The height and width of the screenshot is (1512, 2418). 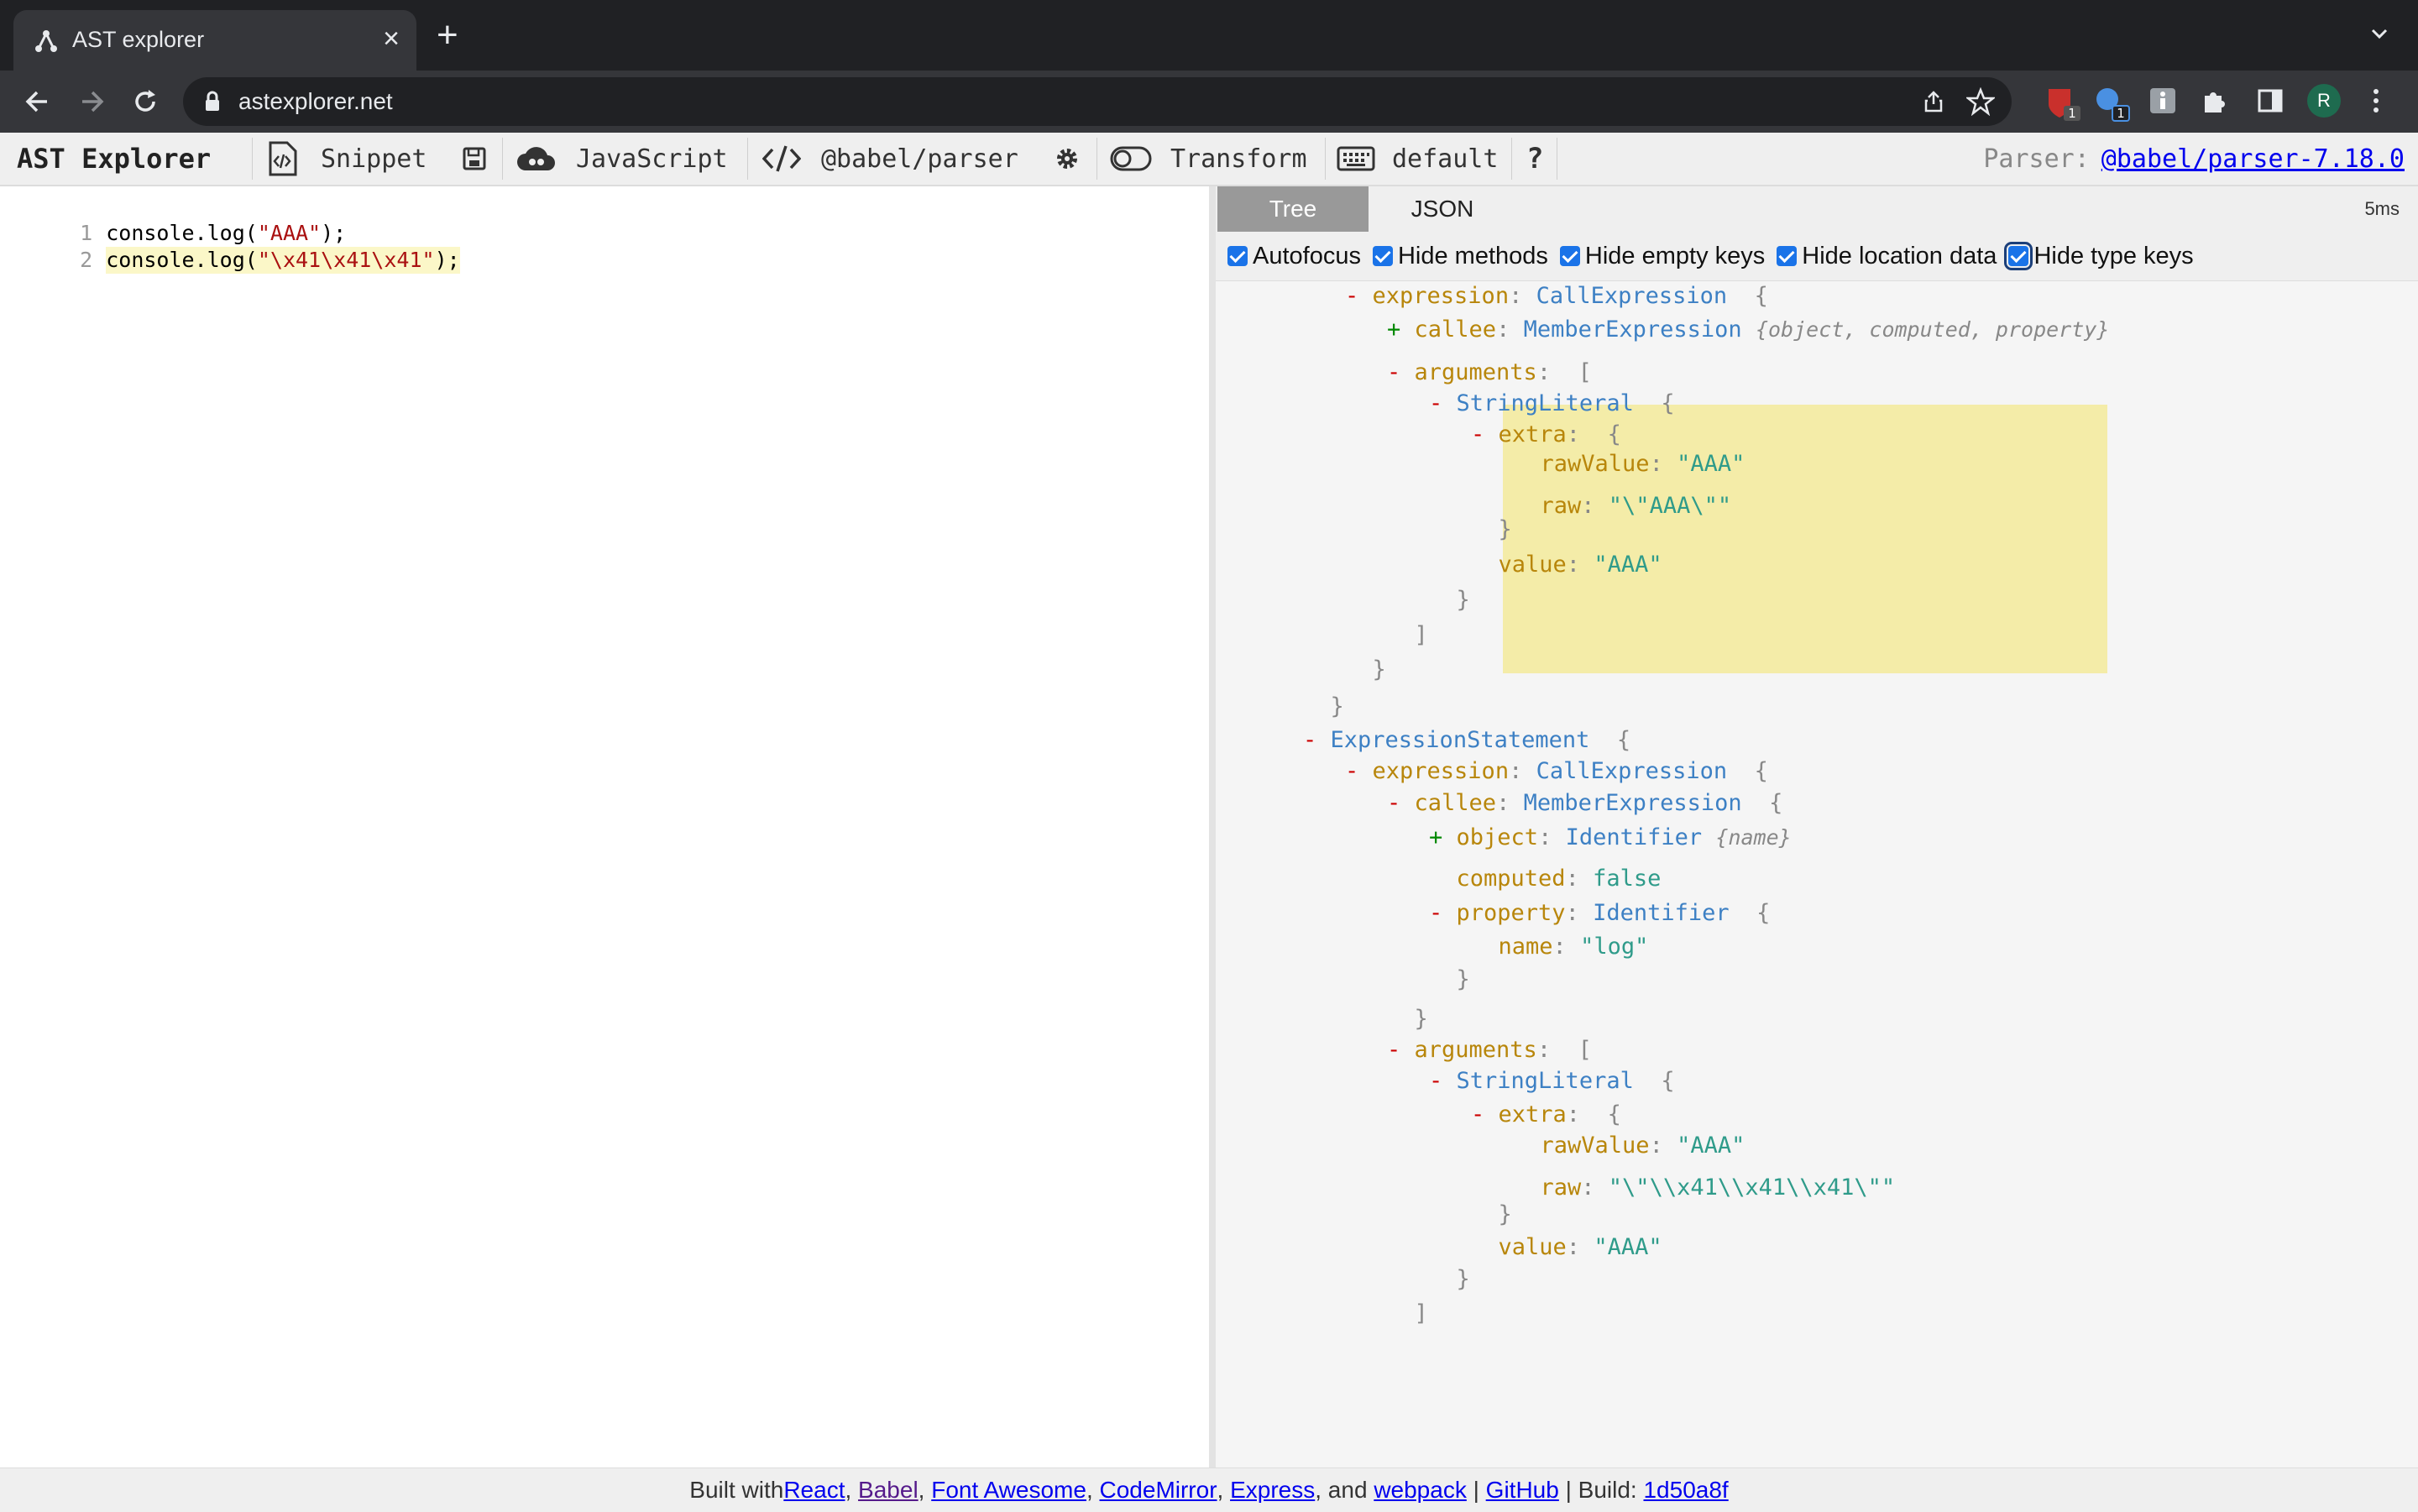 I want to click on tree-node: computed: false, so click(x=1545, y=879).